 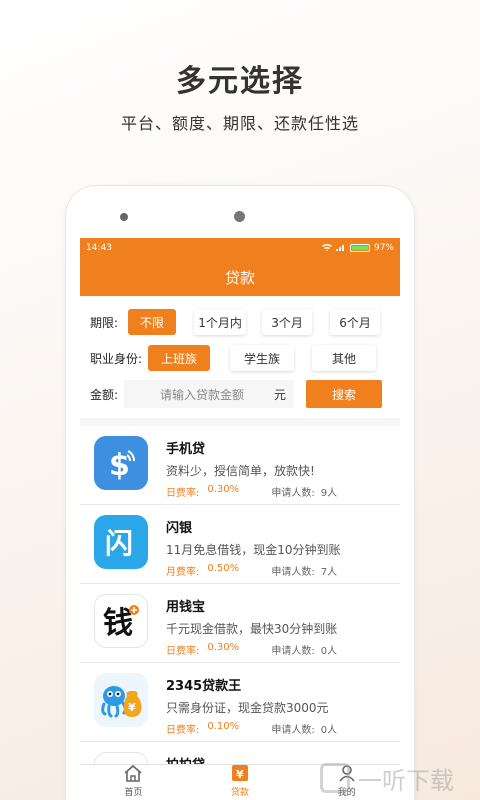 What do you see at coordinates (335, 778) in the screenshot?
I see `watermark-logo-icon` at bounding box center [335, 778].